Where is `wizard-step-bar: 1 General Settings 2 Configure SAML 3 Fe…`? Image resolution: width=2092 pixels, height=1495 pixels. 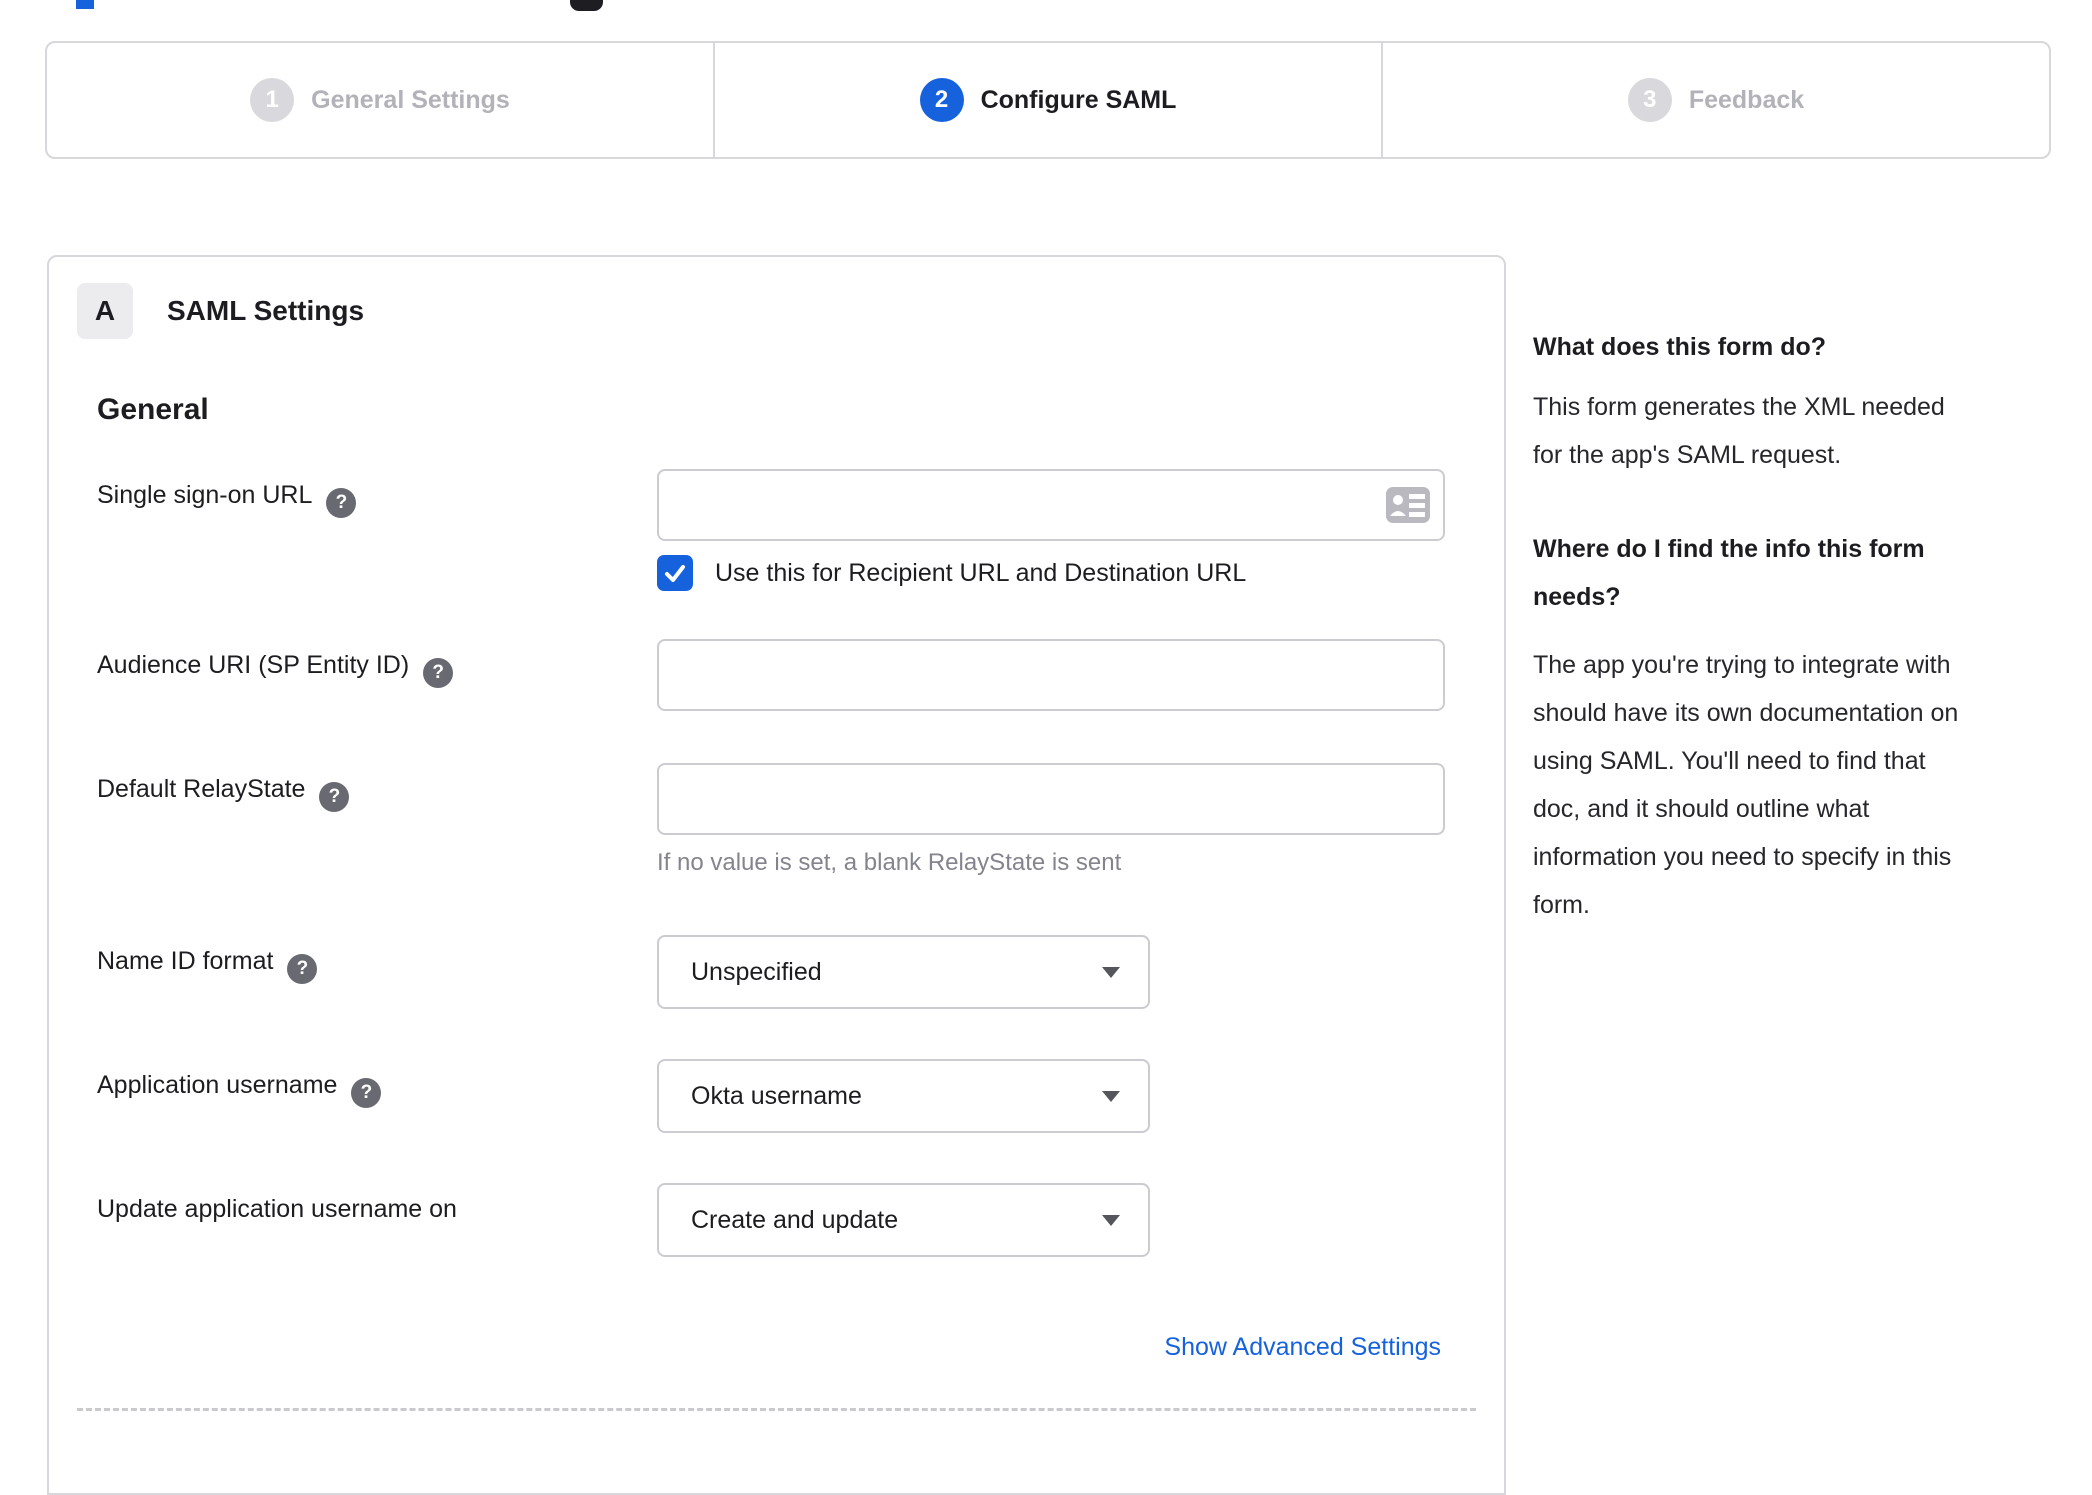 wizard-step-bar: 1 General Settings 2 Configure SAML 3 Fe… is located at coordinates (1048, 100).